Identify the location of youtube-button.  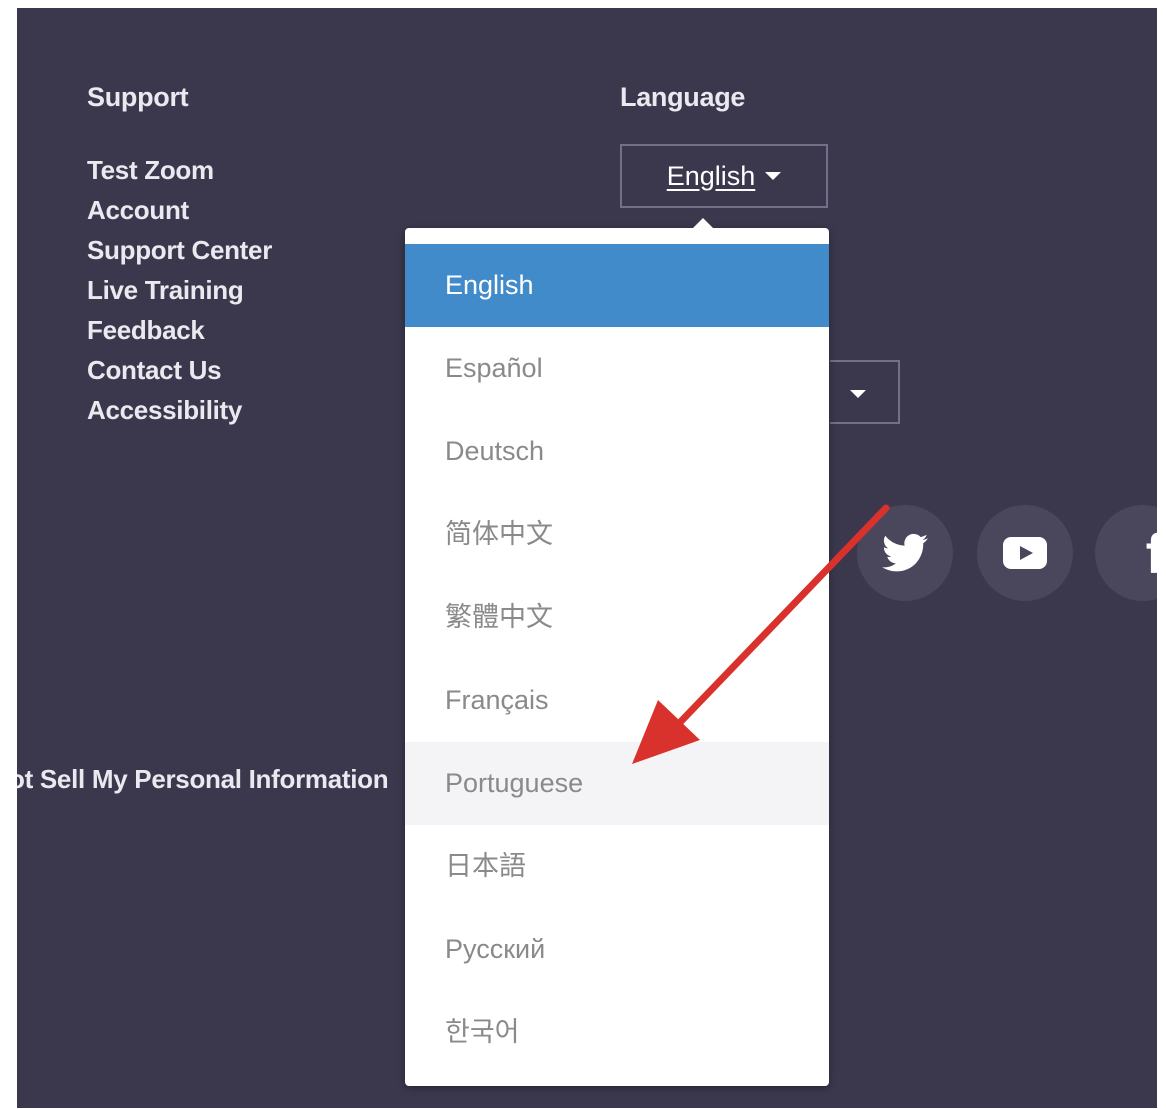
(1025, 553).